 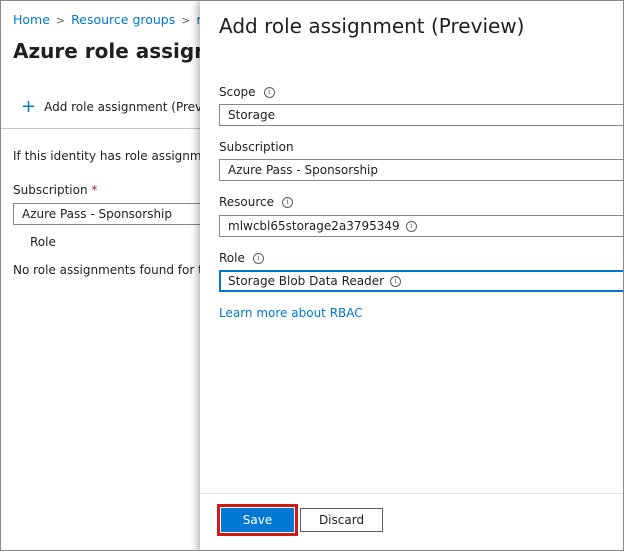 I want to click on scope-label-text: Scope, so click(x=237, y=92).